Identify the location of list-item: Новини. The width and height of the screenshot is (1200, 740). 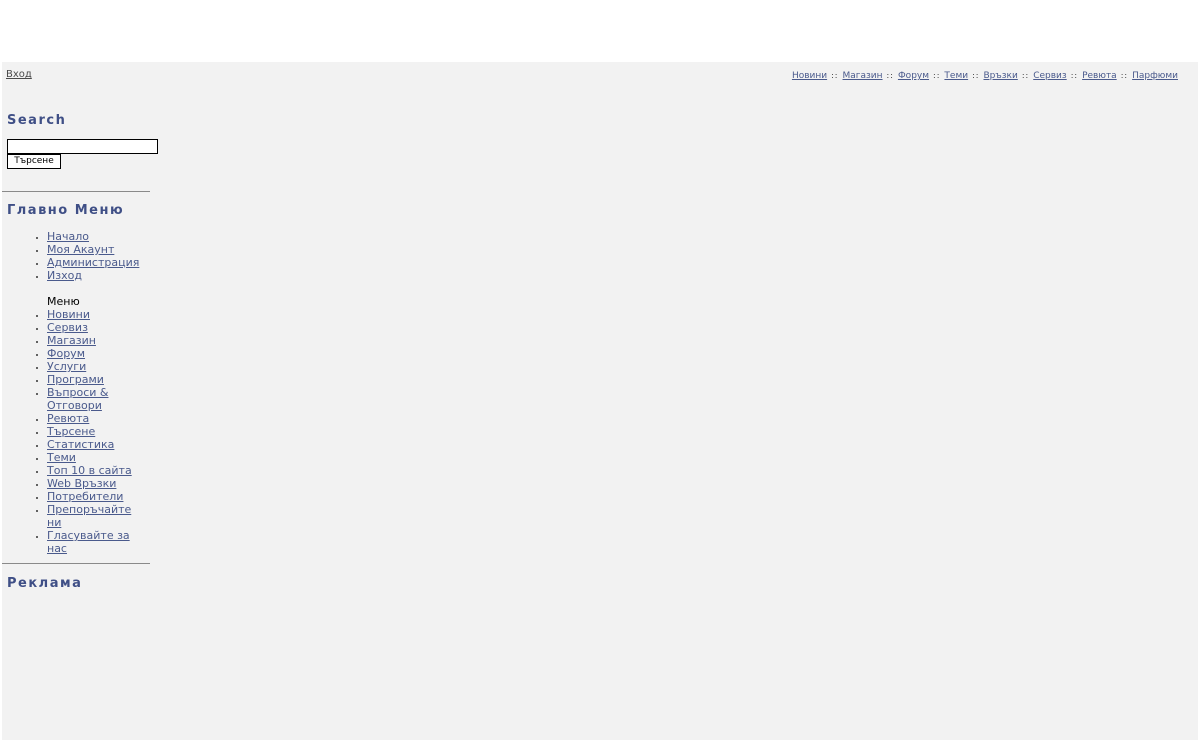
(97, 314).